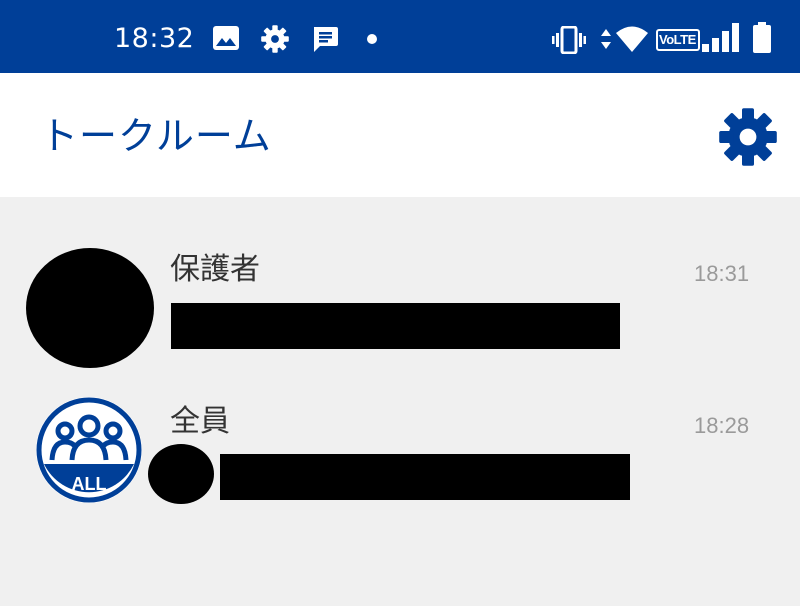 The width and height of the screenshot is (800, 606). Describe the element at coordinates (200, 421) in the screenshot. I see `chat-room-name: 全員` at that location.